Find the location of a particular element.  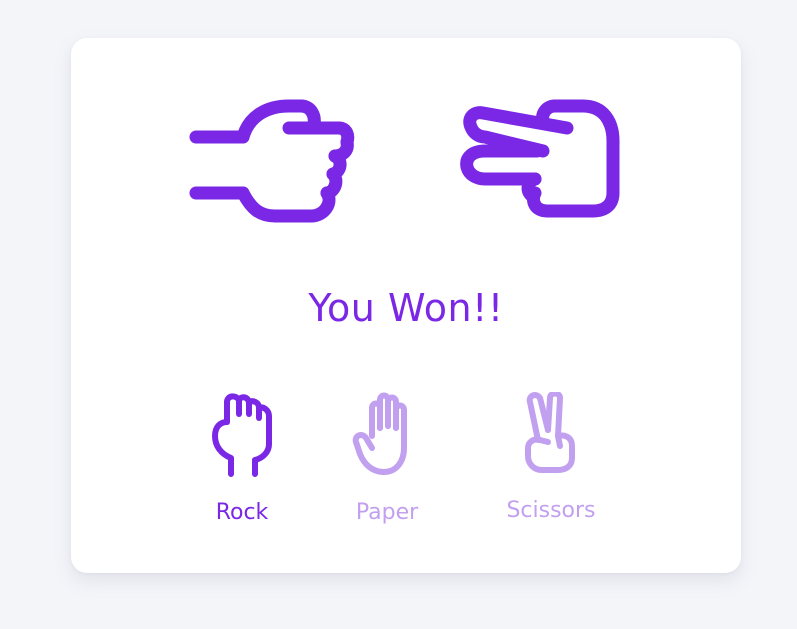

paper-hand-icon is located at coordinates (387, 437).